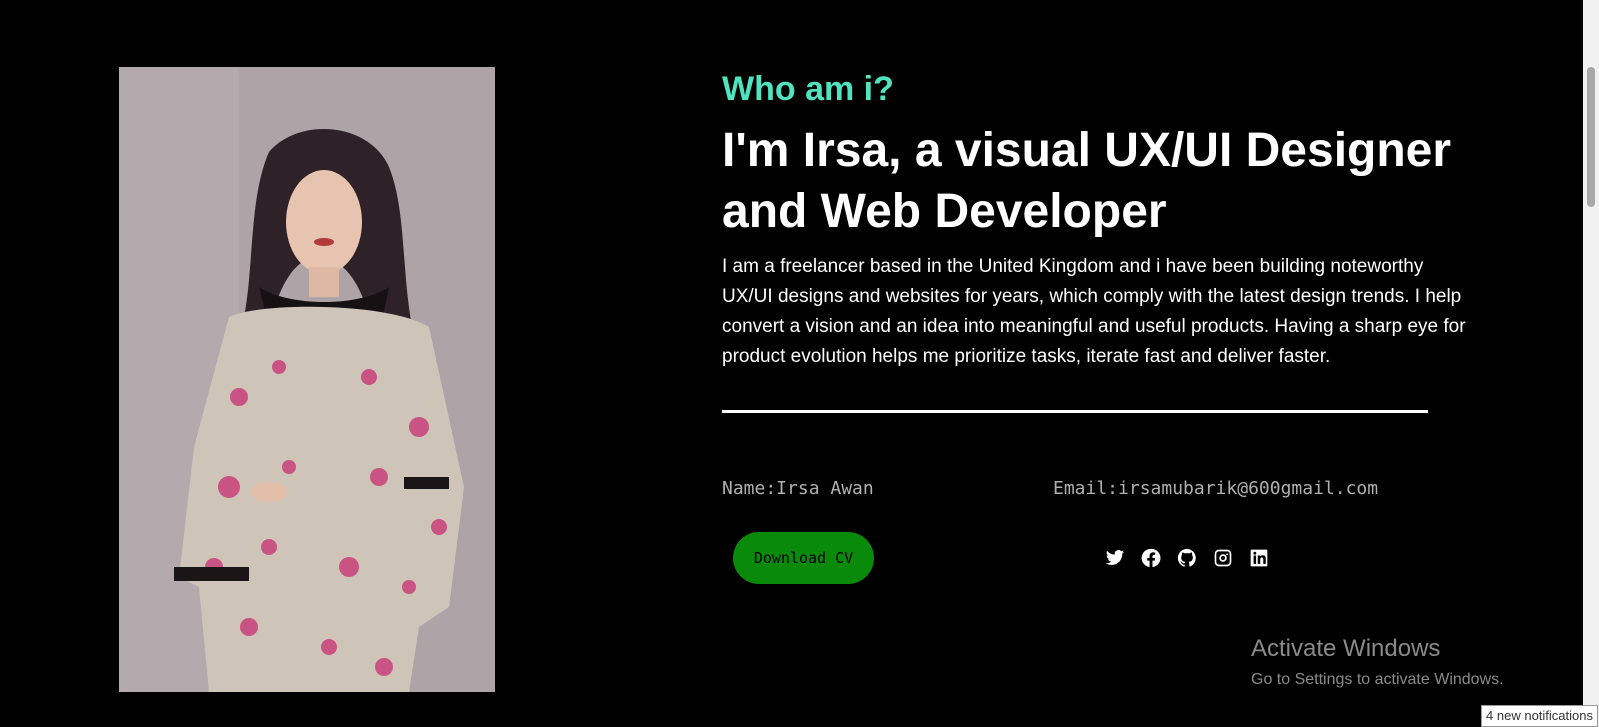  I want to click on twitter-icon, so click(1115, 557).